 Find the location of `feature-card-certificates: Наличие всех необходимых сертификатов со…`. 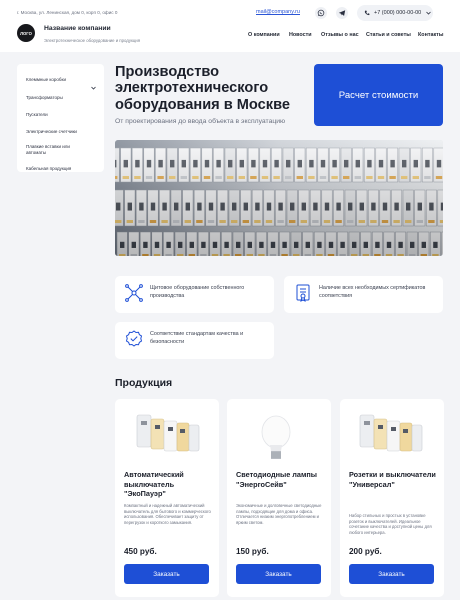

feature-card-certificates: Наличие всех необходимых сертификатов со… is located at coordinates (363, 294).